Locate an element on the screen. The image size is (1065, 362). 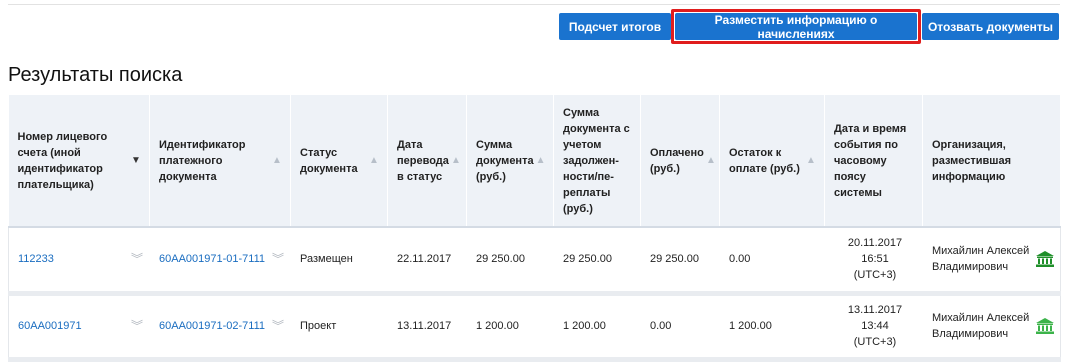
column-header-organization: Организация, разместившая информацию is located at coordinates (991, 161).